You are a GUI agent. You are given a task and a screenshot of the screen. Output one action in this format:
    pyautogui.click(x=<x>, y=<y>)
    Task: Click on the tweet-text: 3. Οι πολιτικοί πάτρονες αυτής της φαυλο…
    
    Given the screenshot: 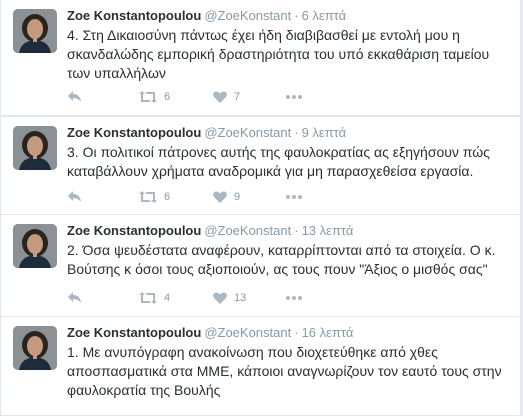 What is the action you would take?
    pyautogui.click(x=278, y=161)
    